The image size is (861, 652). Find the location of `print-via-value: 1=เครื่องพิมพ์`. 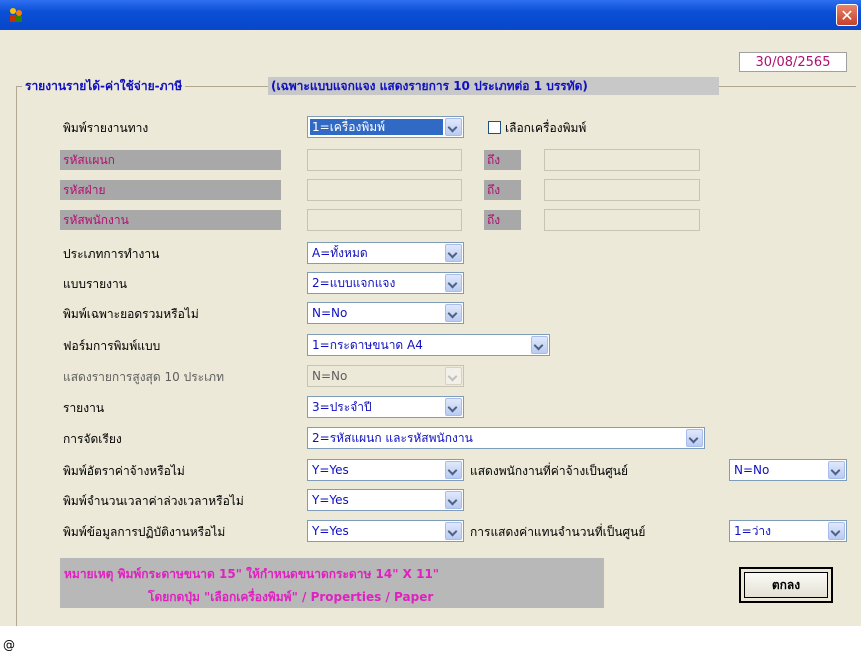

print-via-value: 1=เครื่องพิมพ์ is located at coordinates (376, 127).